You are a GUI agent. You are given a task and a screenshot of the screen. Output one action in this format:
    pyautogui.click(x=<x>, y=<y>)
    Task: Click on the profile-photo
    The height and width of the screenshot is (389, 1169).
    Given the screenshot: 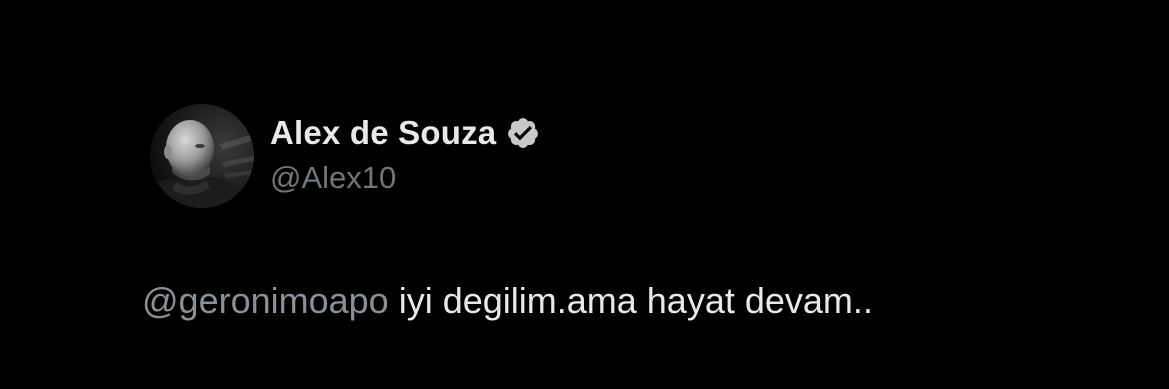 What is the action you would take?
    pyautogui.click(x=202, y=156)
    